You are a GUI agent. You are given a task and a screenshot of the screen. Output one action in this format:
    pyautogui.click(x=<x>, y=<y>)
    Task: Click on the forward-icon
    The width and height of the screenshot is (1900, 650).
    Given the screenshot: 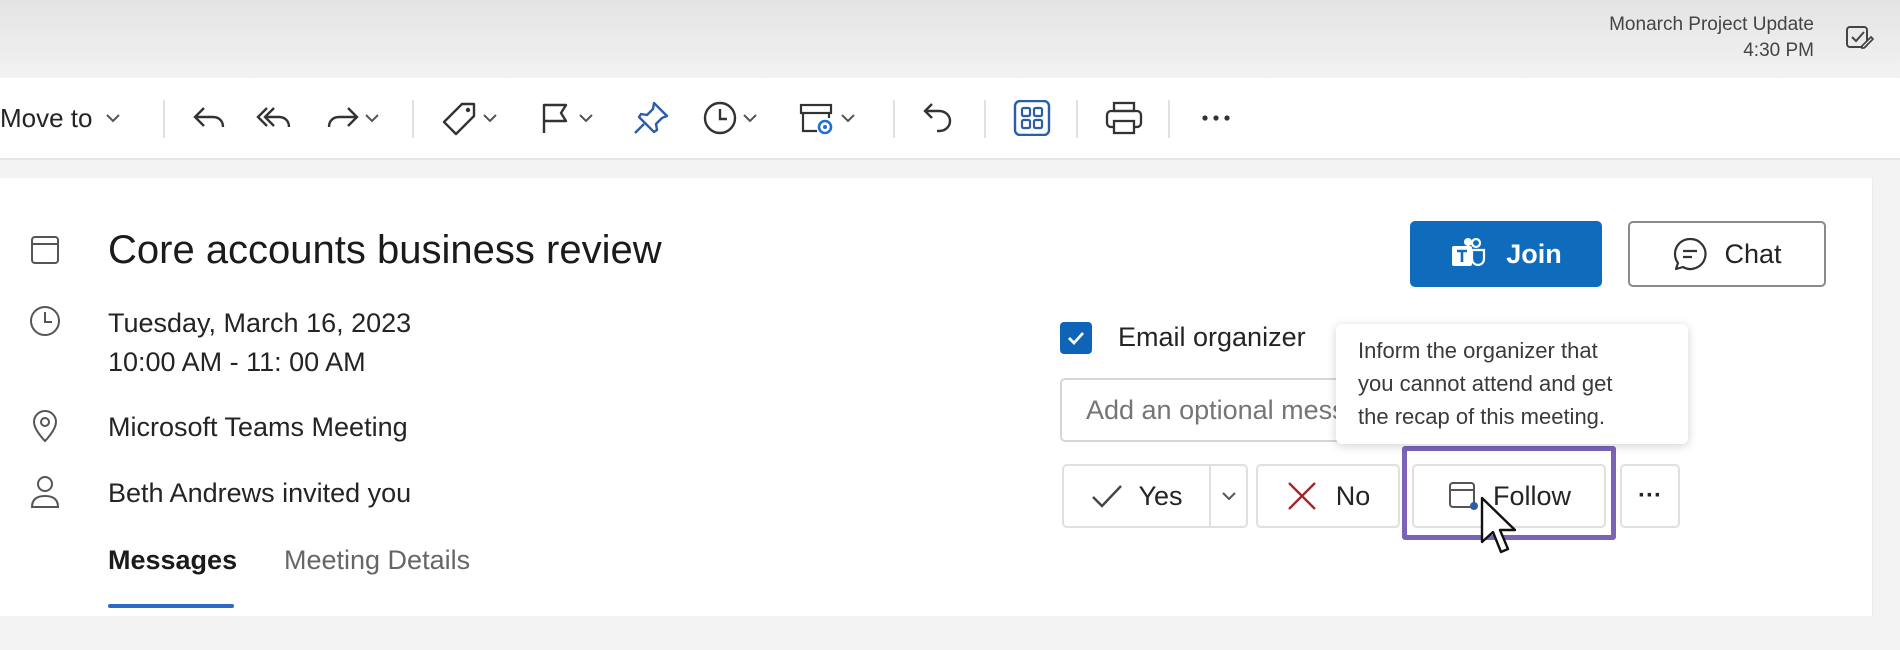 What is the action you would take?
    pyautogui.click(x=342, y=118)
    